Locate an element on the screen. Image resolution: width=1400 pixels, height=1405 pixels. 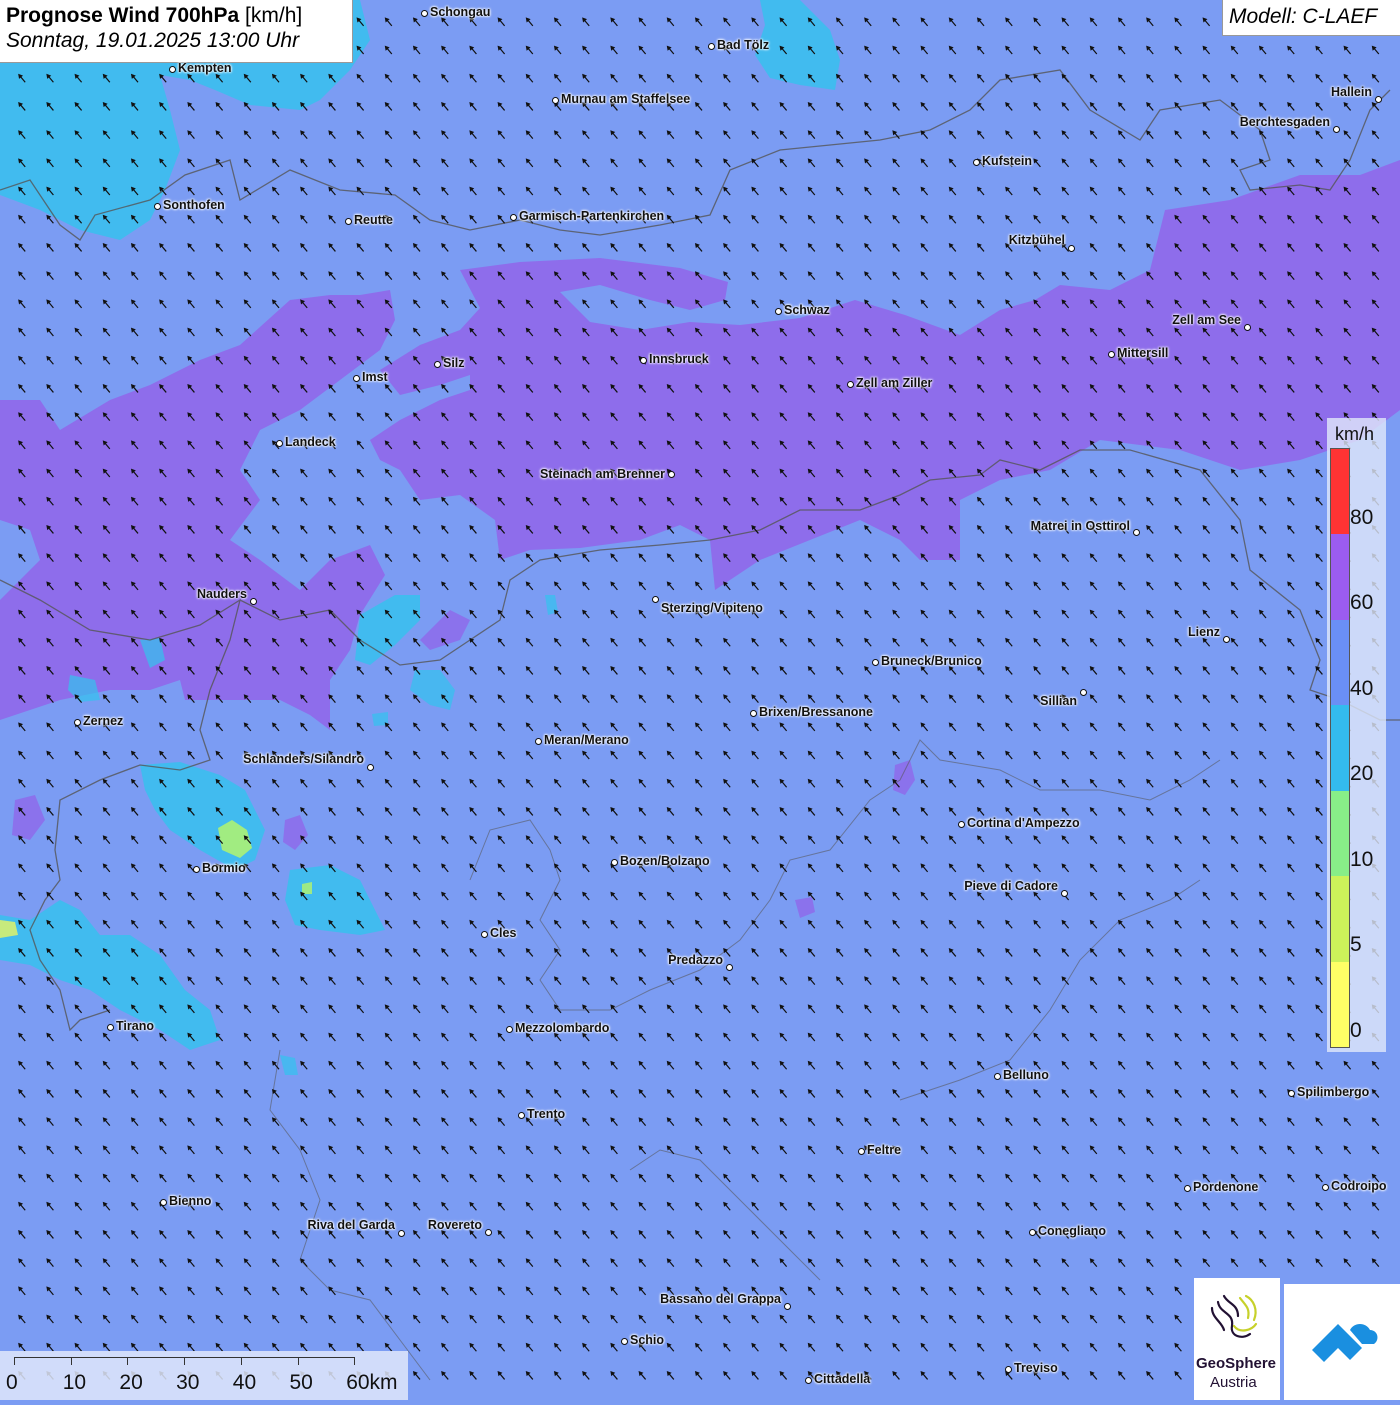
city-marker-bienno is located at coordinates (163, 1202).